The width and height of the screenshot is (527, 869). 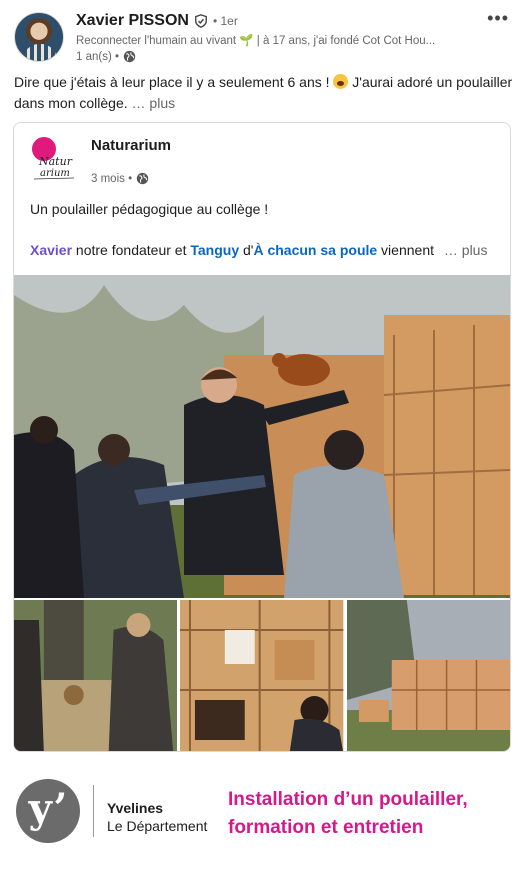 I want to click on shared-post-title: Un poulailler pédagogique au collège !, so click(x=149, y=209).